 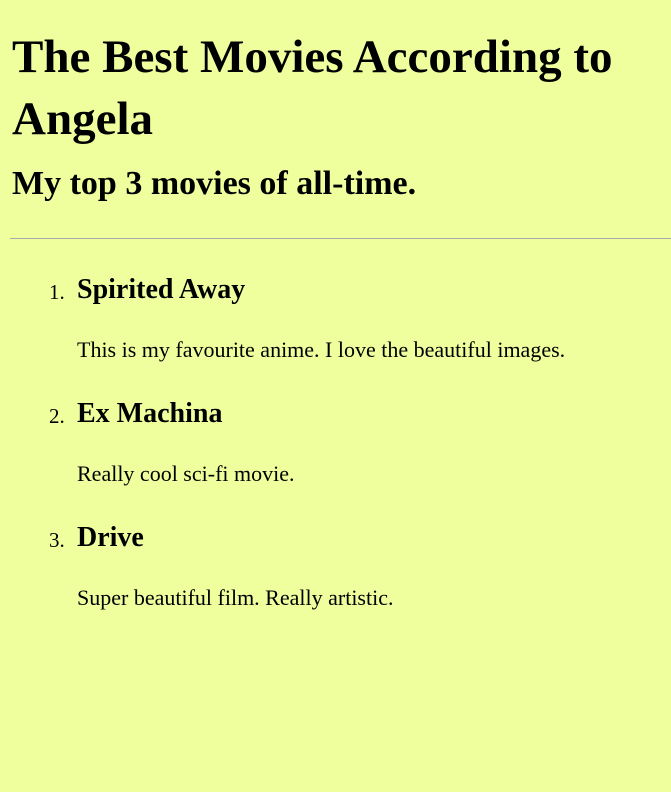 I want to click on list-item: 2. Ex Machina Really cool sci-fi movie., so click(x=341, y=443).